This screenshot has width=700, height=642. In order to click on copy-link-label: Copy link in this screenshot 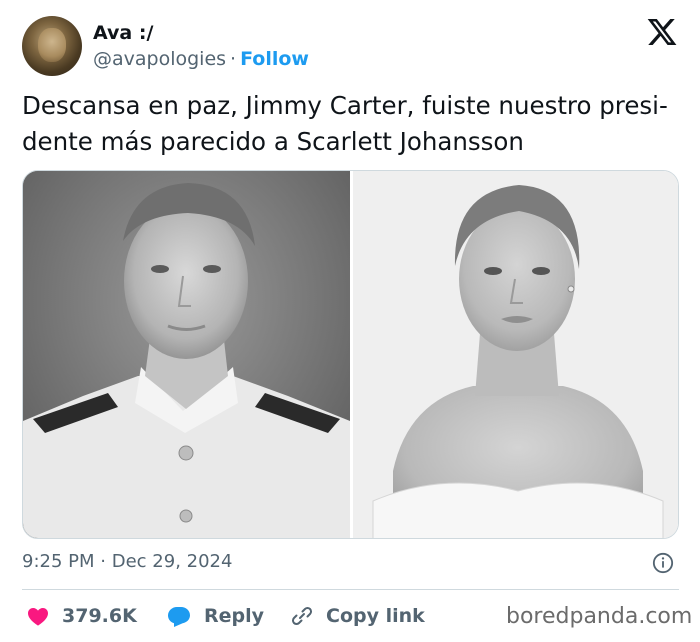, I will do `click(375, 616)`.